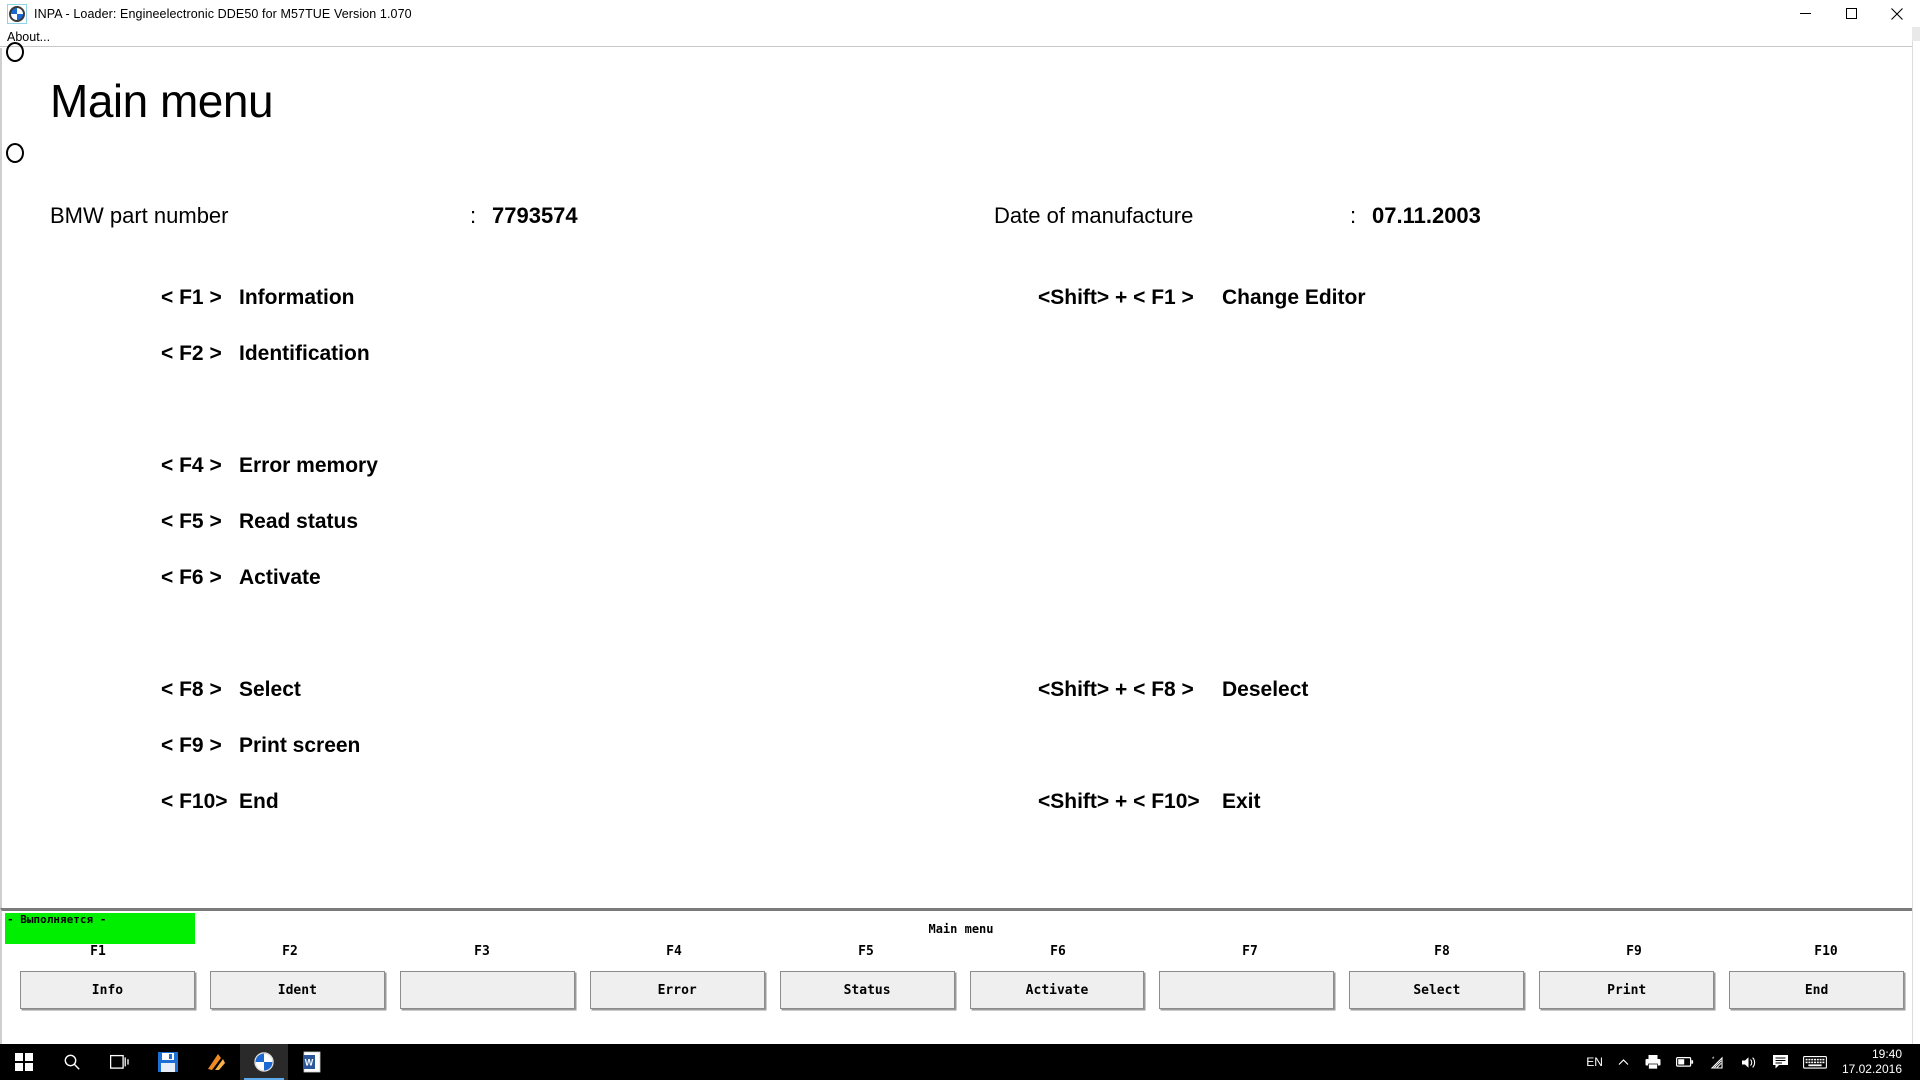 The height and width of the screenshot is (1080, 1920). What do you see at coordinates (1057, 990) in the screenshot?
I see `function-button-f6: Activate` at bounding box center [1057, 990].